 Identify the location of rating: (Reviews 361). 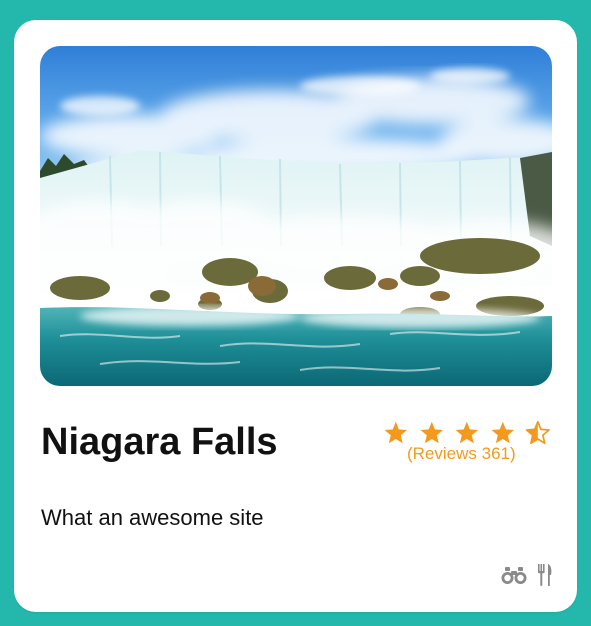
(467, 444).